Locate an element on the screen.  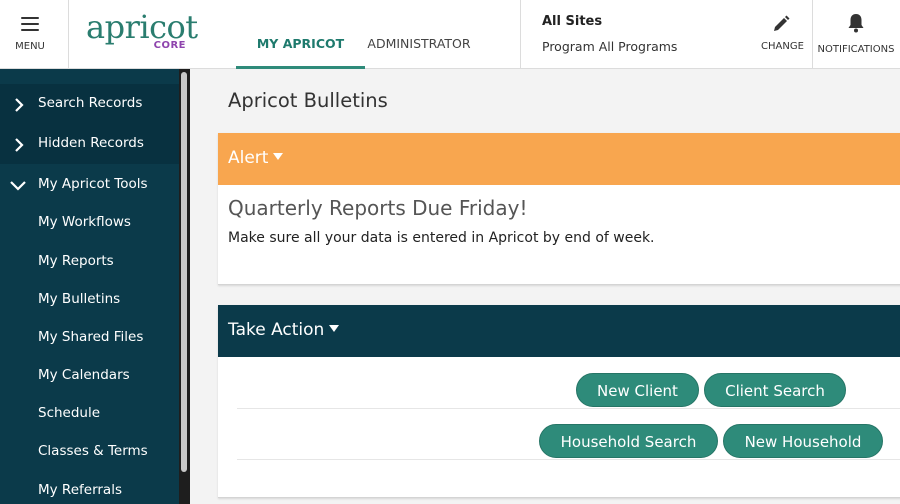
sidebar-scrollbar-thumb is located at coordinates (184, 272).